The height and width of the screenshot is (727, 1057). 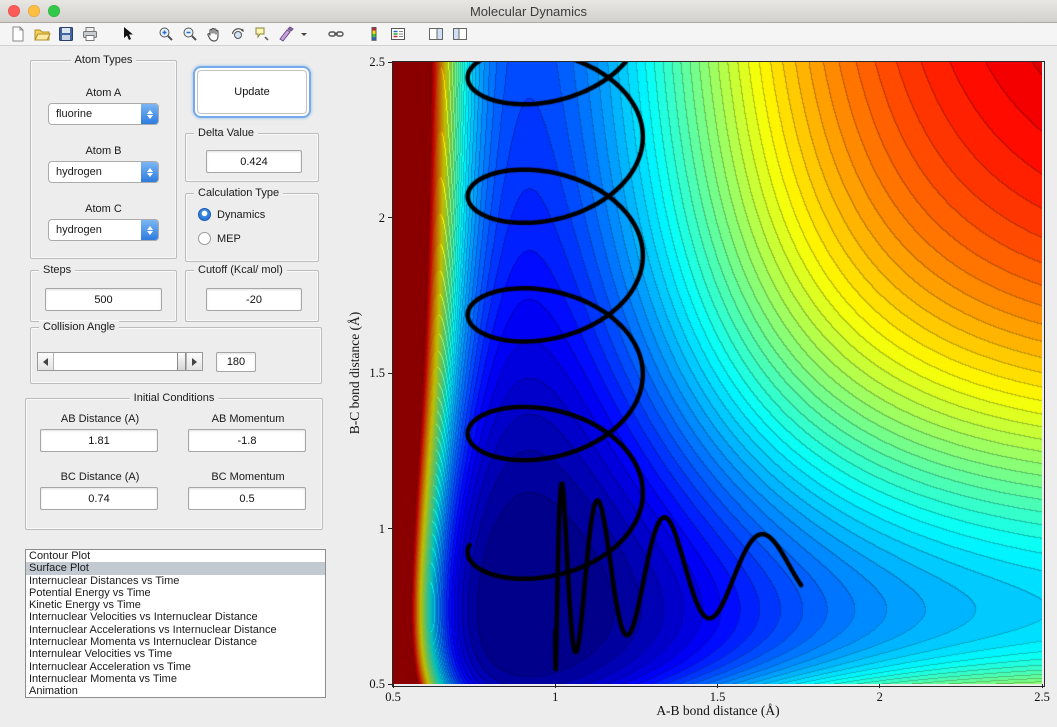 What do you see at coordinates (286, 34) in the screenshot?
I see `brush-icon` at bounding box center [286, 34].